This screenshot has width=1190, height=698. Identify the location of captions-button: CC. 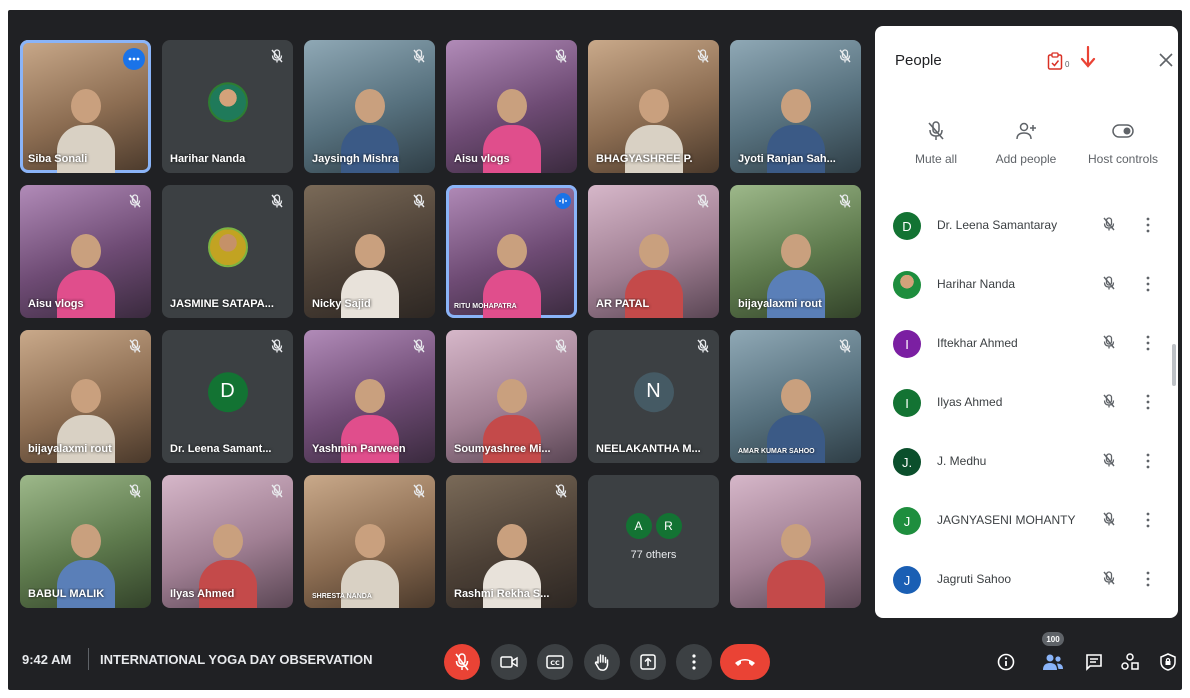
(555, 662).